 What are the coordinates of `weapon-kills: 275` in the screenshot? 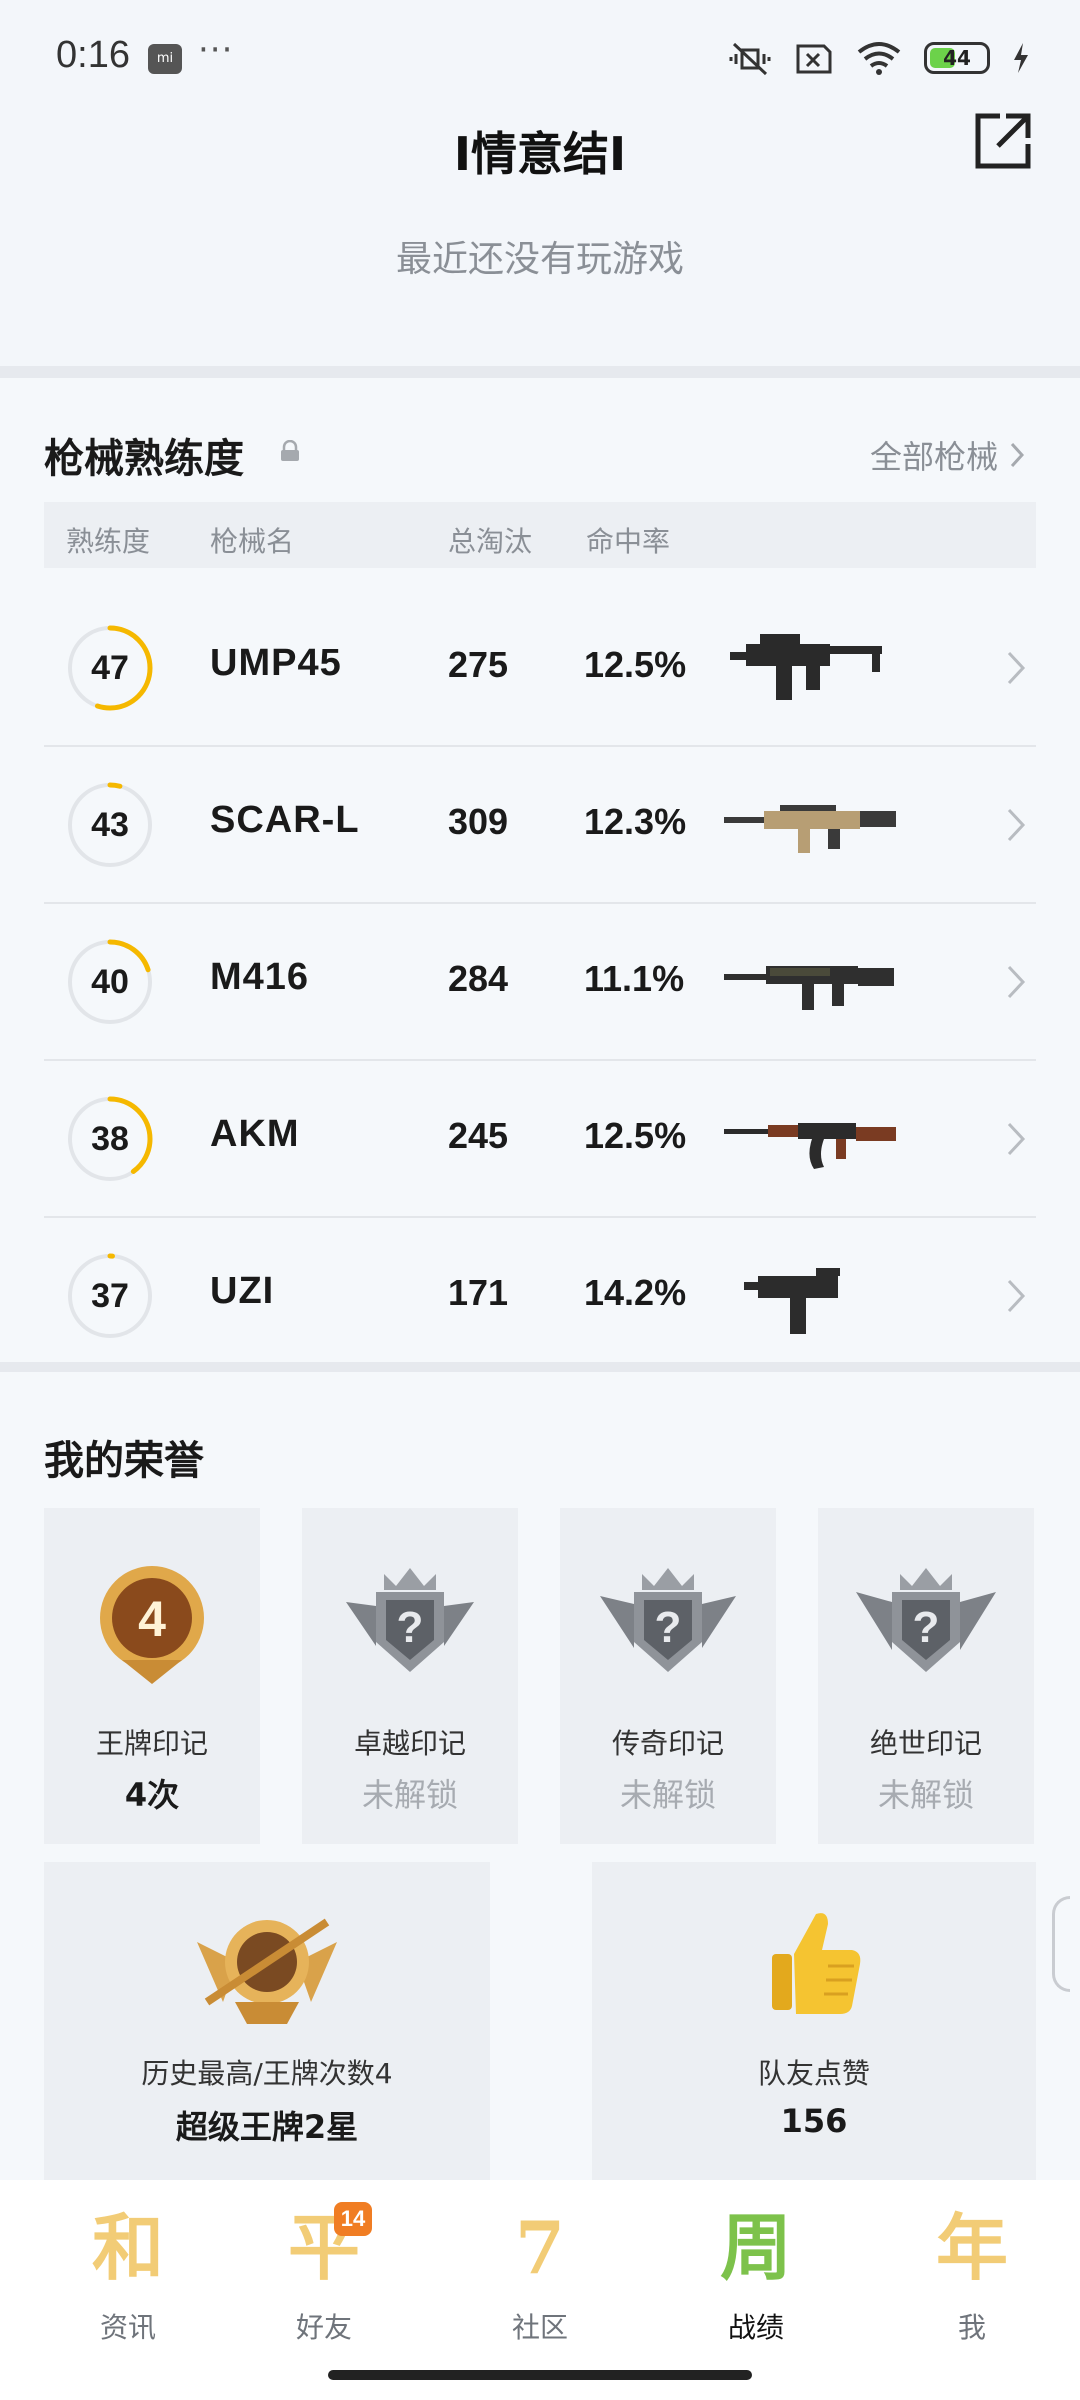 It's located at (478, 664).